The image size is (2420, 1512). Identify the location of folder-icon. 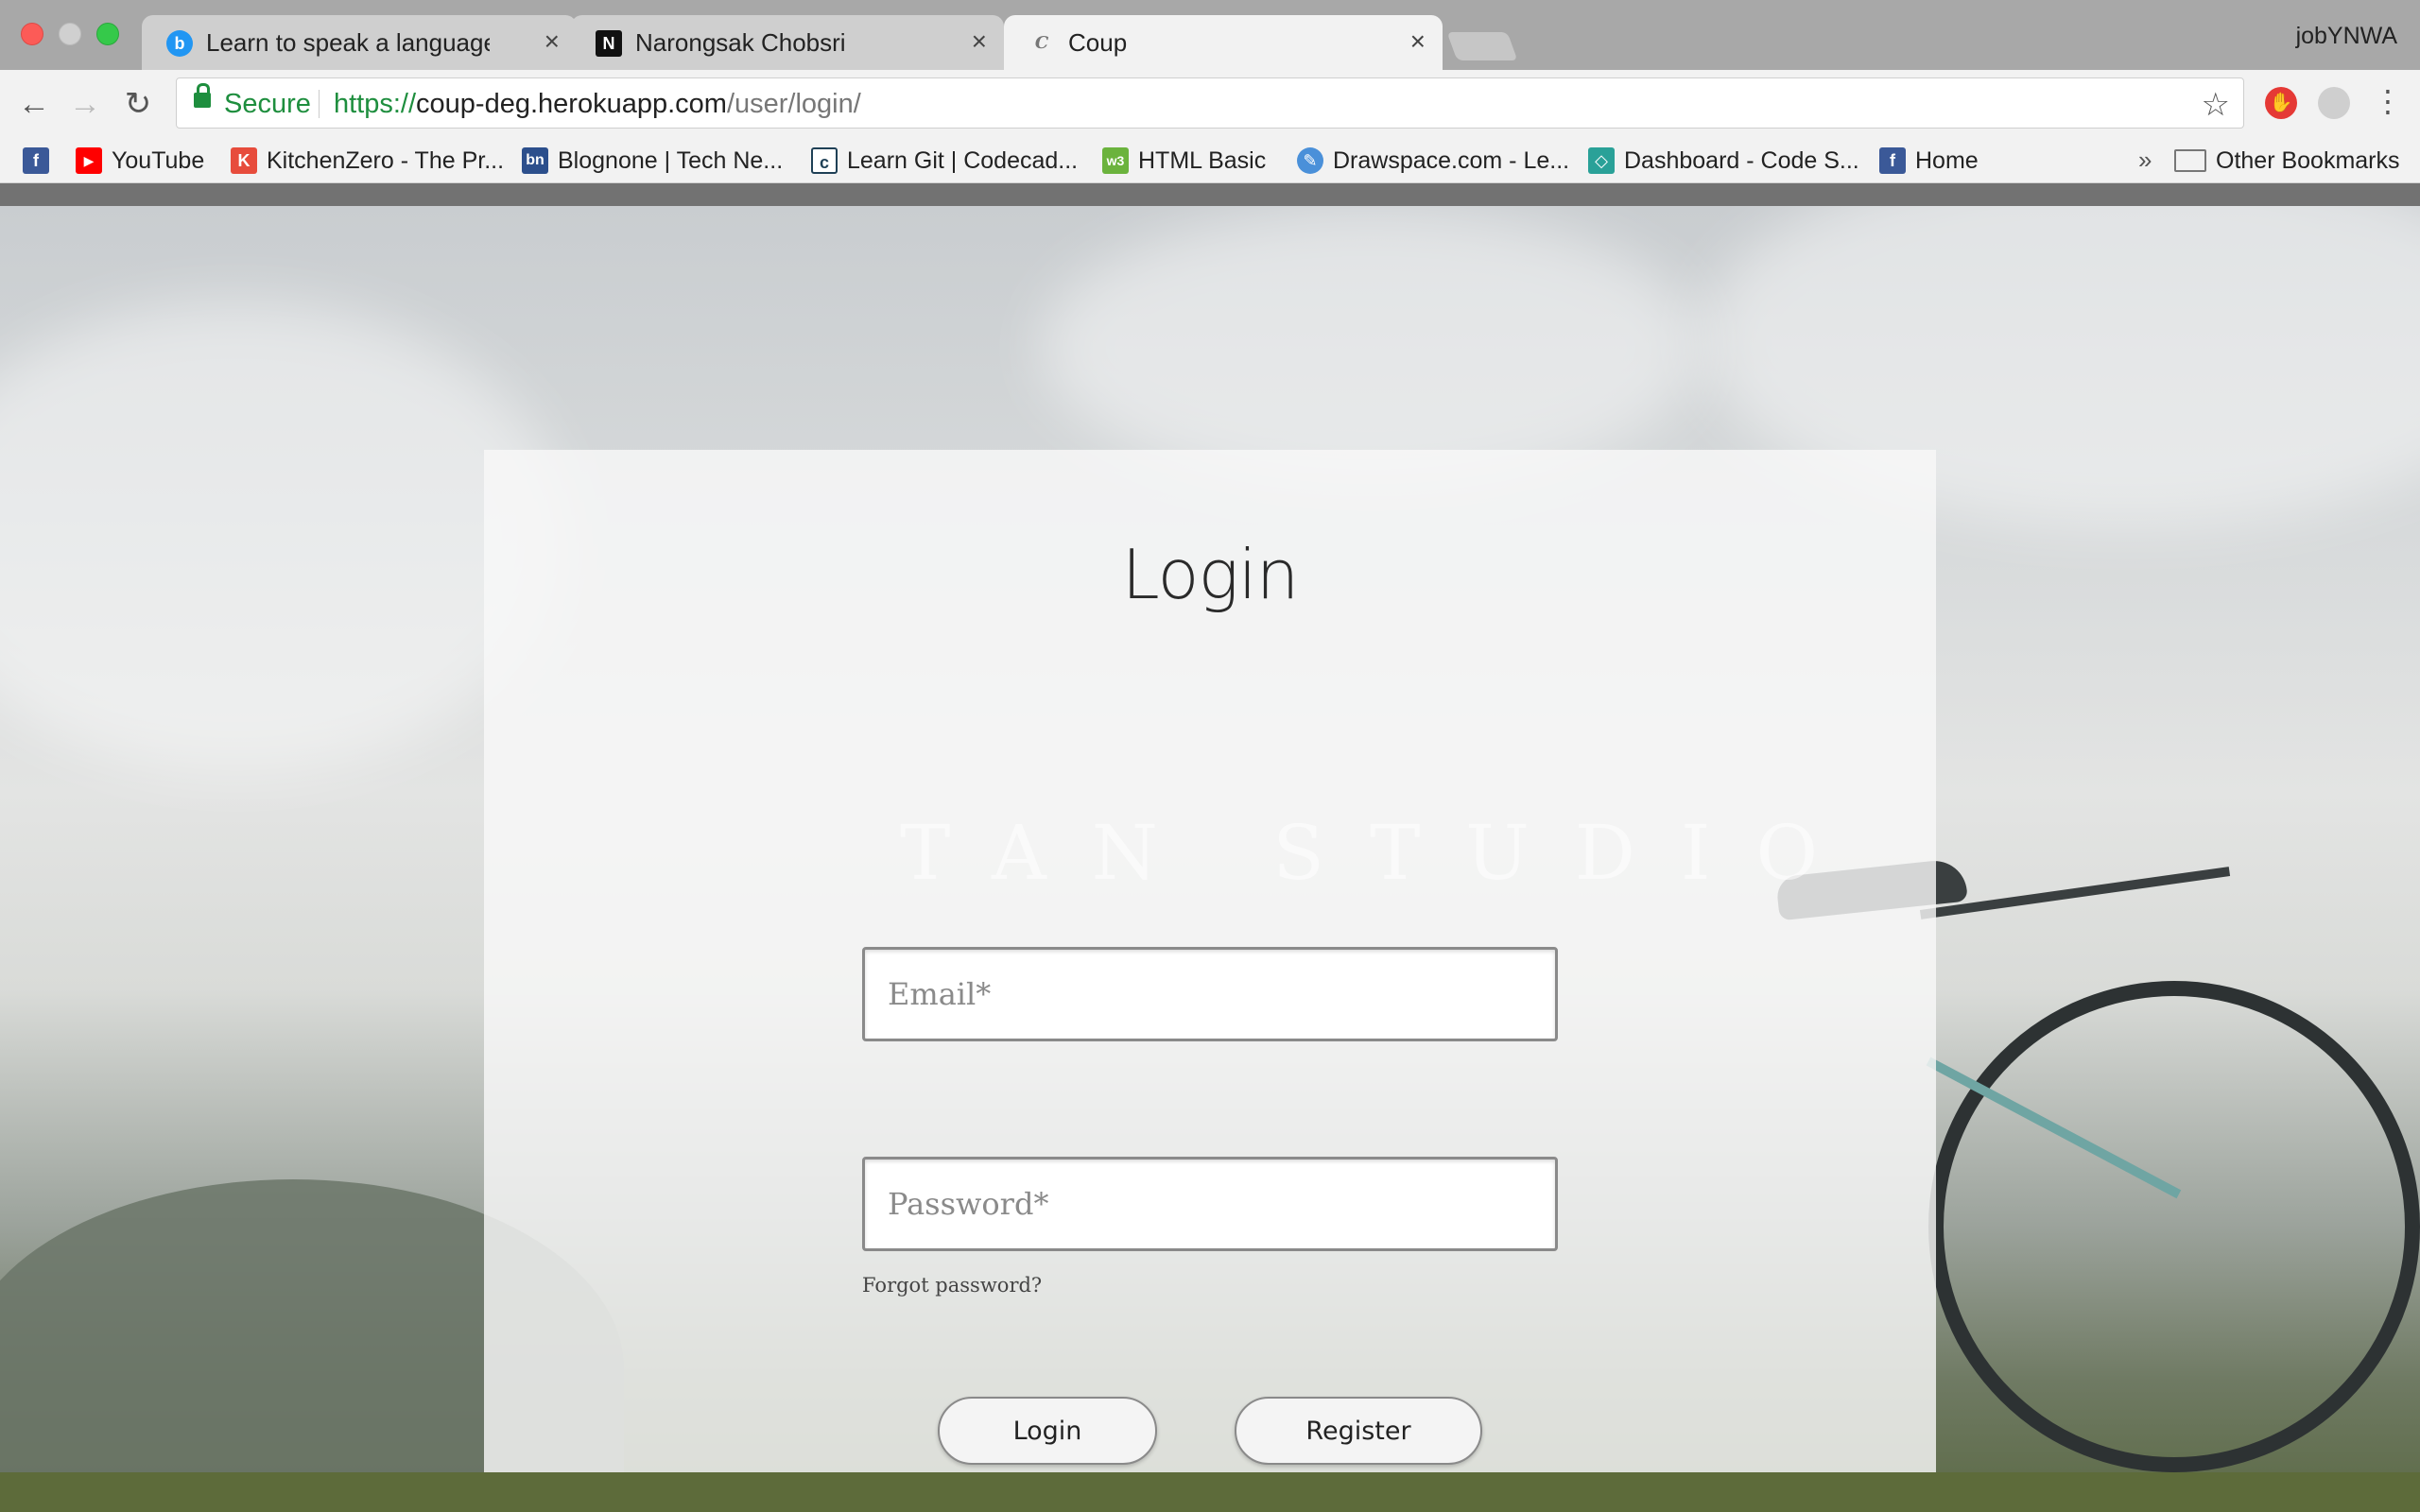
(2190, 160).